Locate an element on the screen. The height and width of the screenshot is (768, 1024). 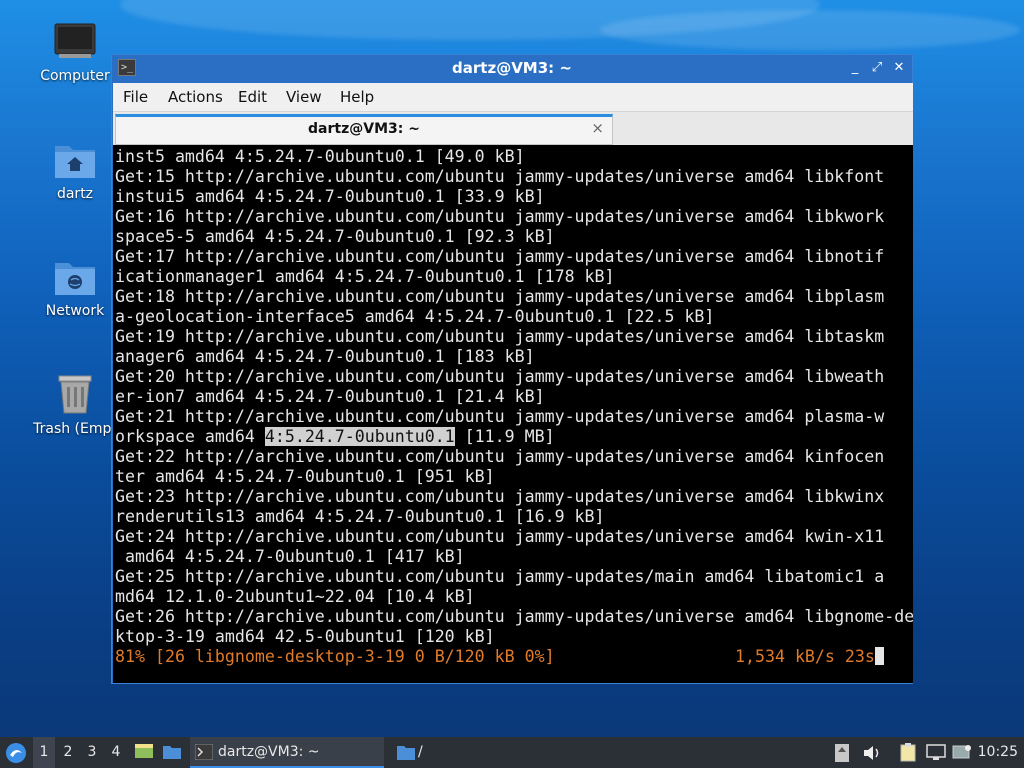
taskbar-terminal-button: dartz@VM3: ~ is located at coordinates (287, 752).